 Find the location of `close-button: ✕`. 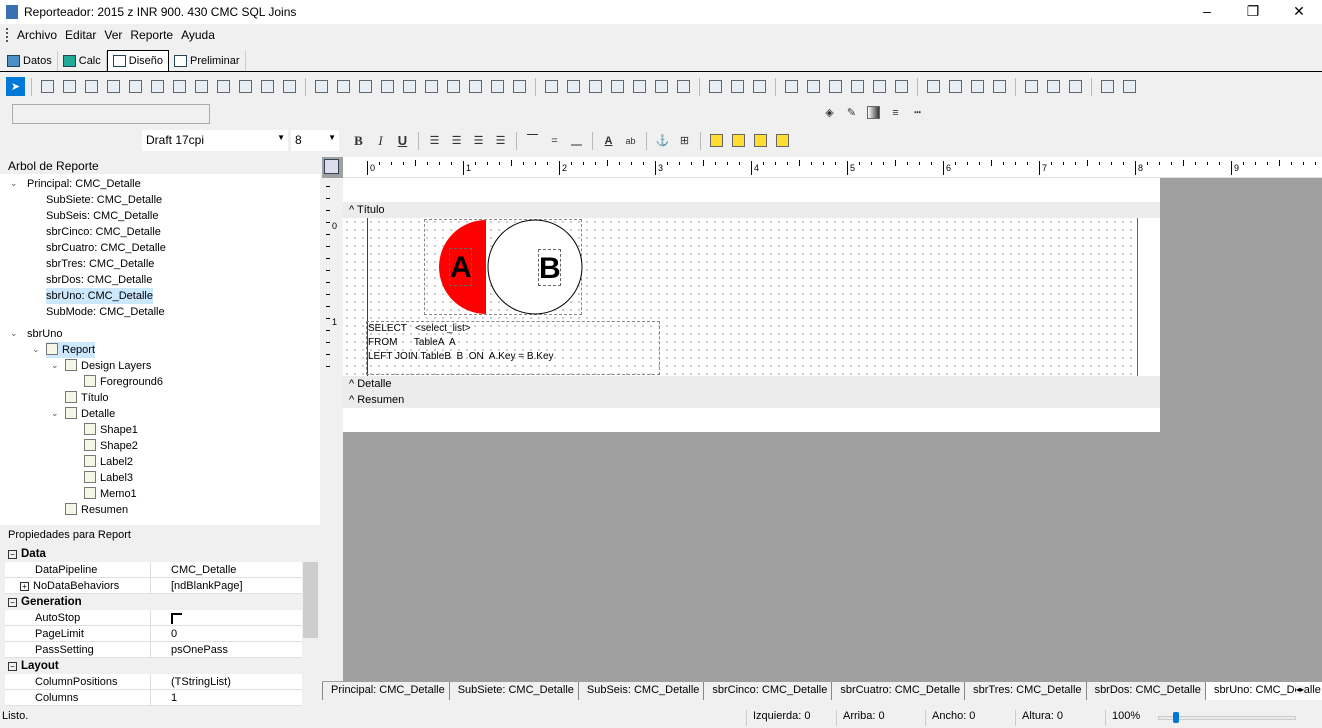

close-button: ✕ is located at coordinates (1299, 12).